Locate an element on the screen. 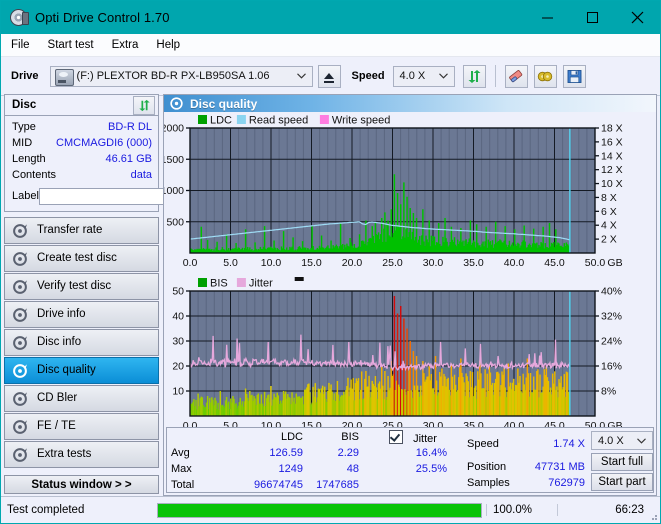 The width and height of the screenshot is (661, 524). checkbox-icon is located at coordinates (396, 437).